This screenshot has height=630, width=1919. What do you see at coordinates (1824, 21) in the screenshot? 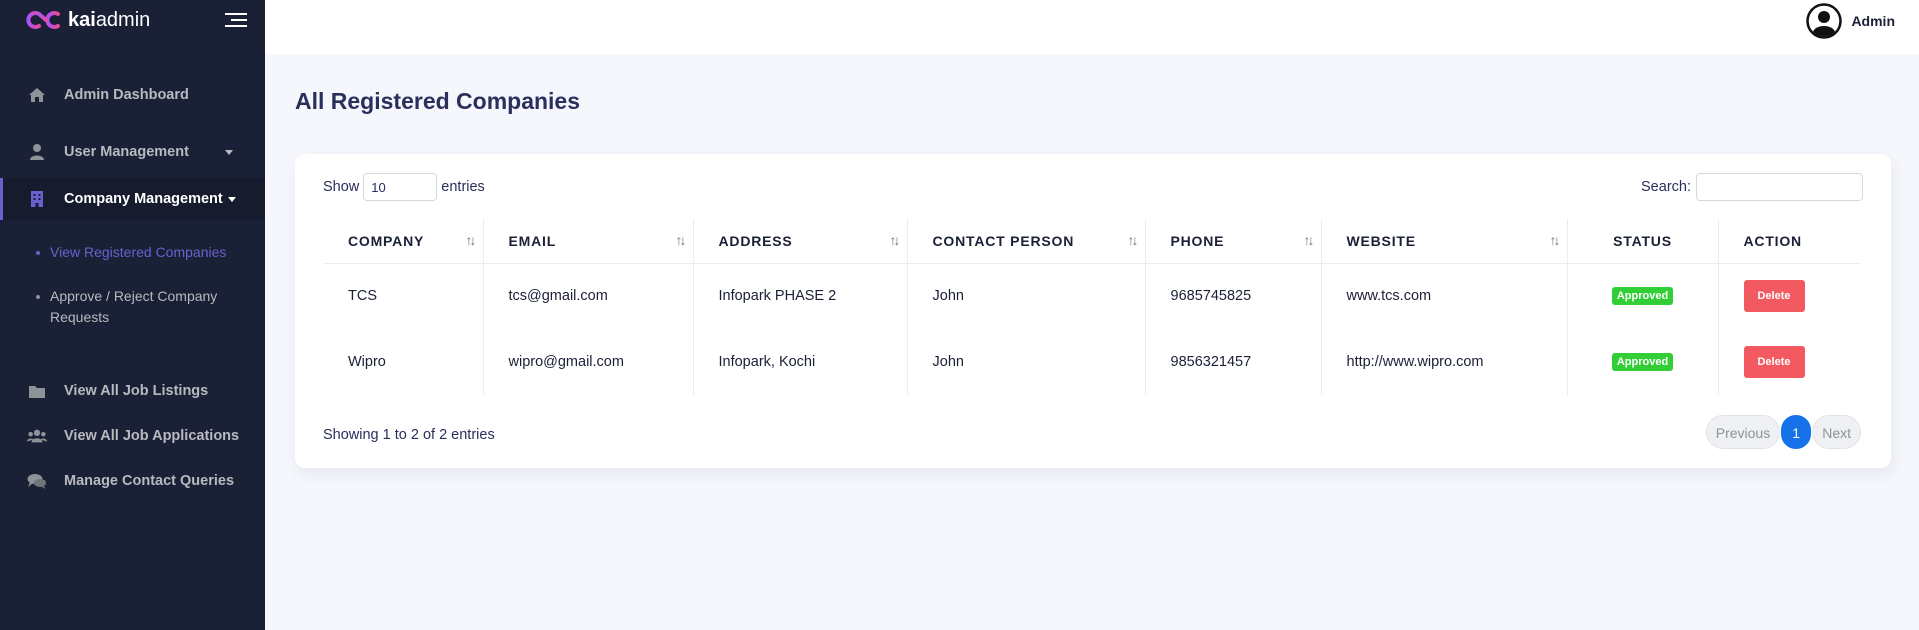
I see `user-avatar-icon` at bounding box center [1824, 21].